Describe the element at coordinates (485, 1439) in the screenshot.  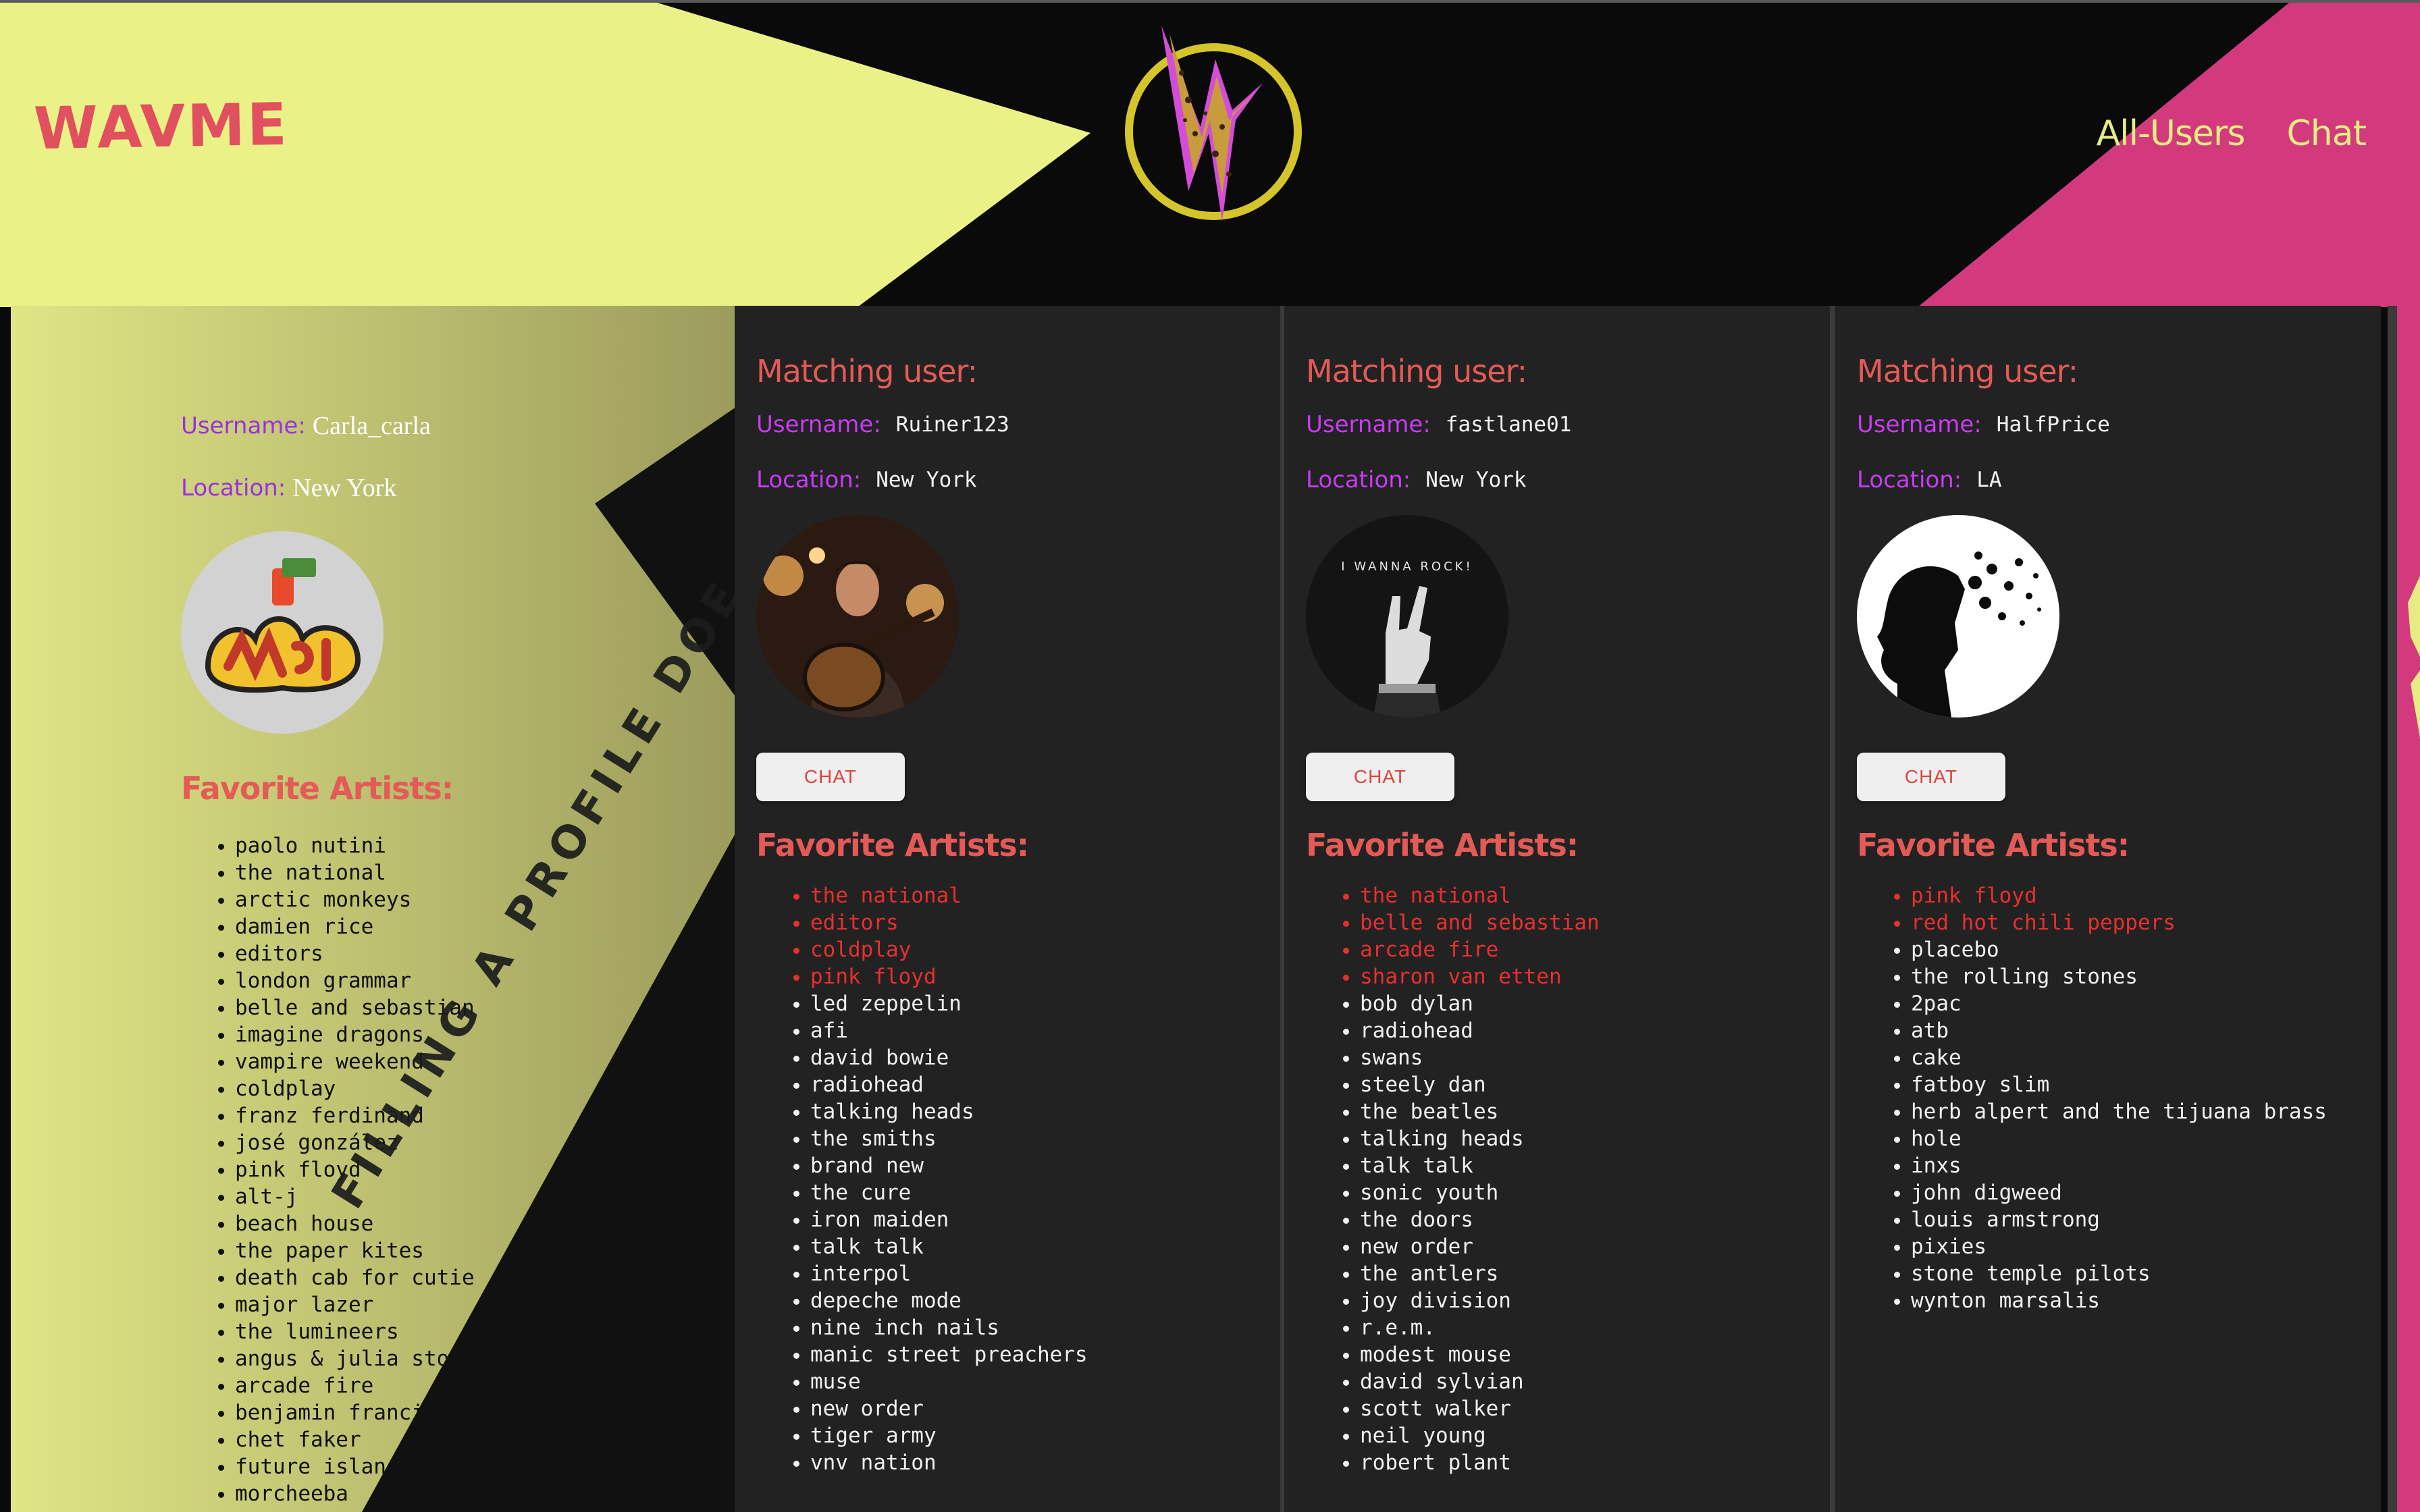
I see `artist-item: chet faker` at that location.